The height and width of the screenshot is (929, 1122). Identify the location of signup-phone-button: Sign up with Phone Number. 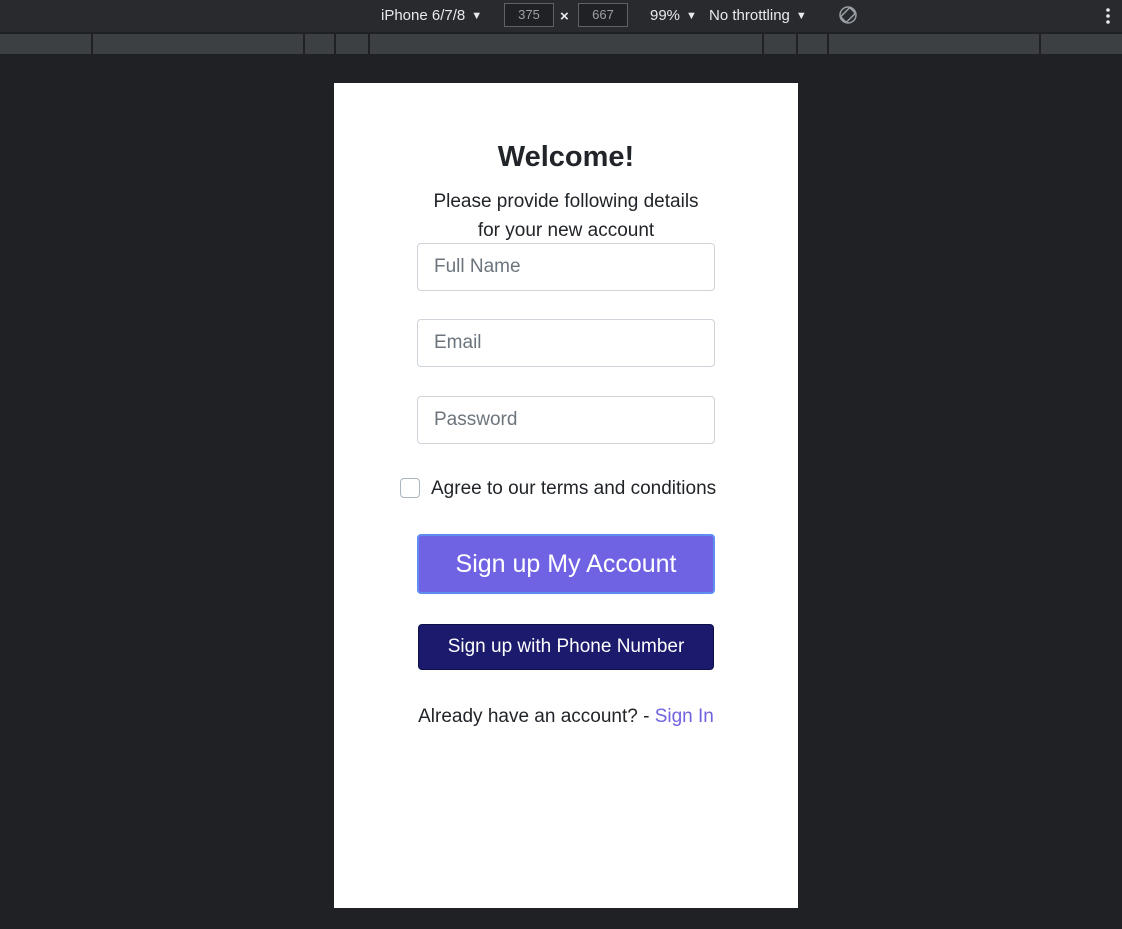
(566, 647).